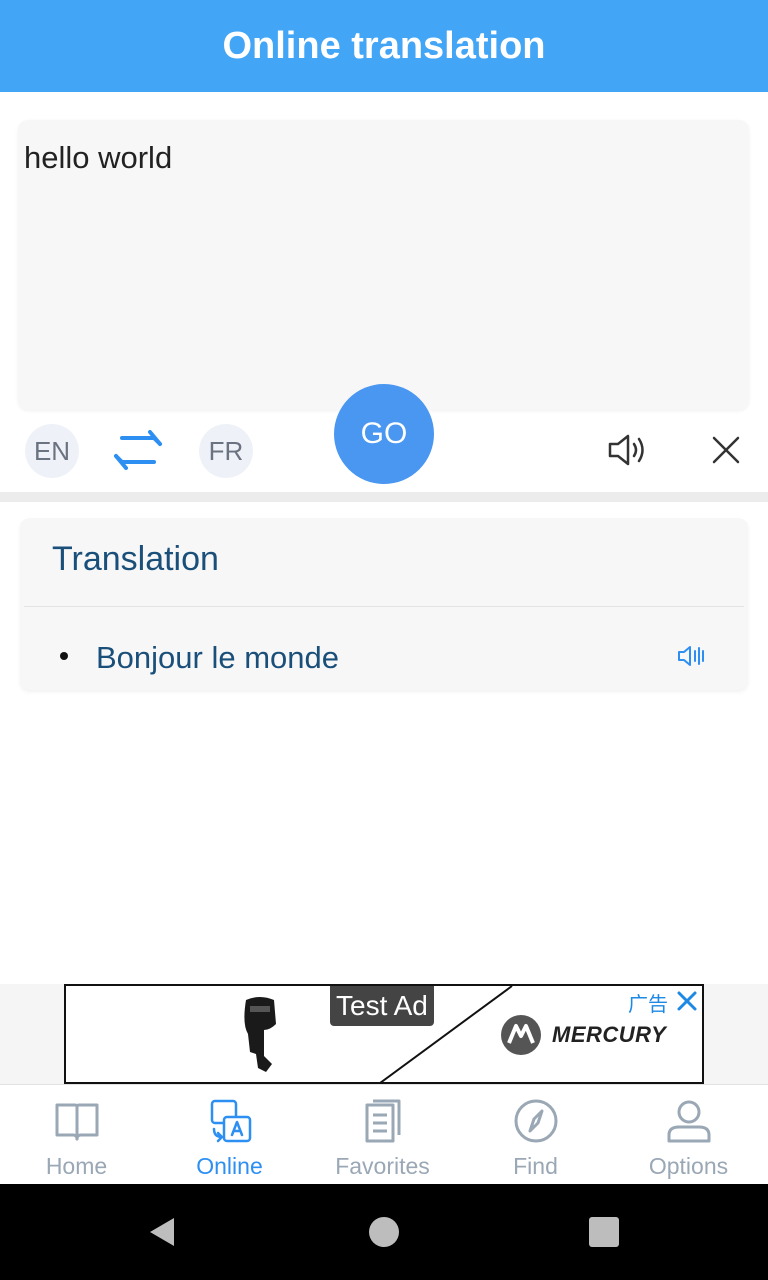  Describe the element at coordinates (535, 1166) in the screenshot. I see `nav-label-find: Find` at that location.